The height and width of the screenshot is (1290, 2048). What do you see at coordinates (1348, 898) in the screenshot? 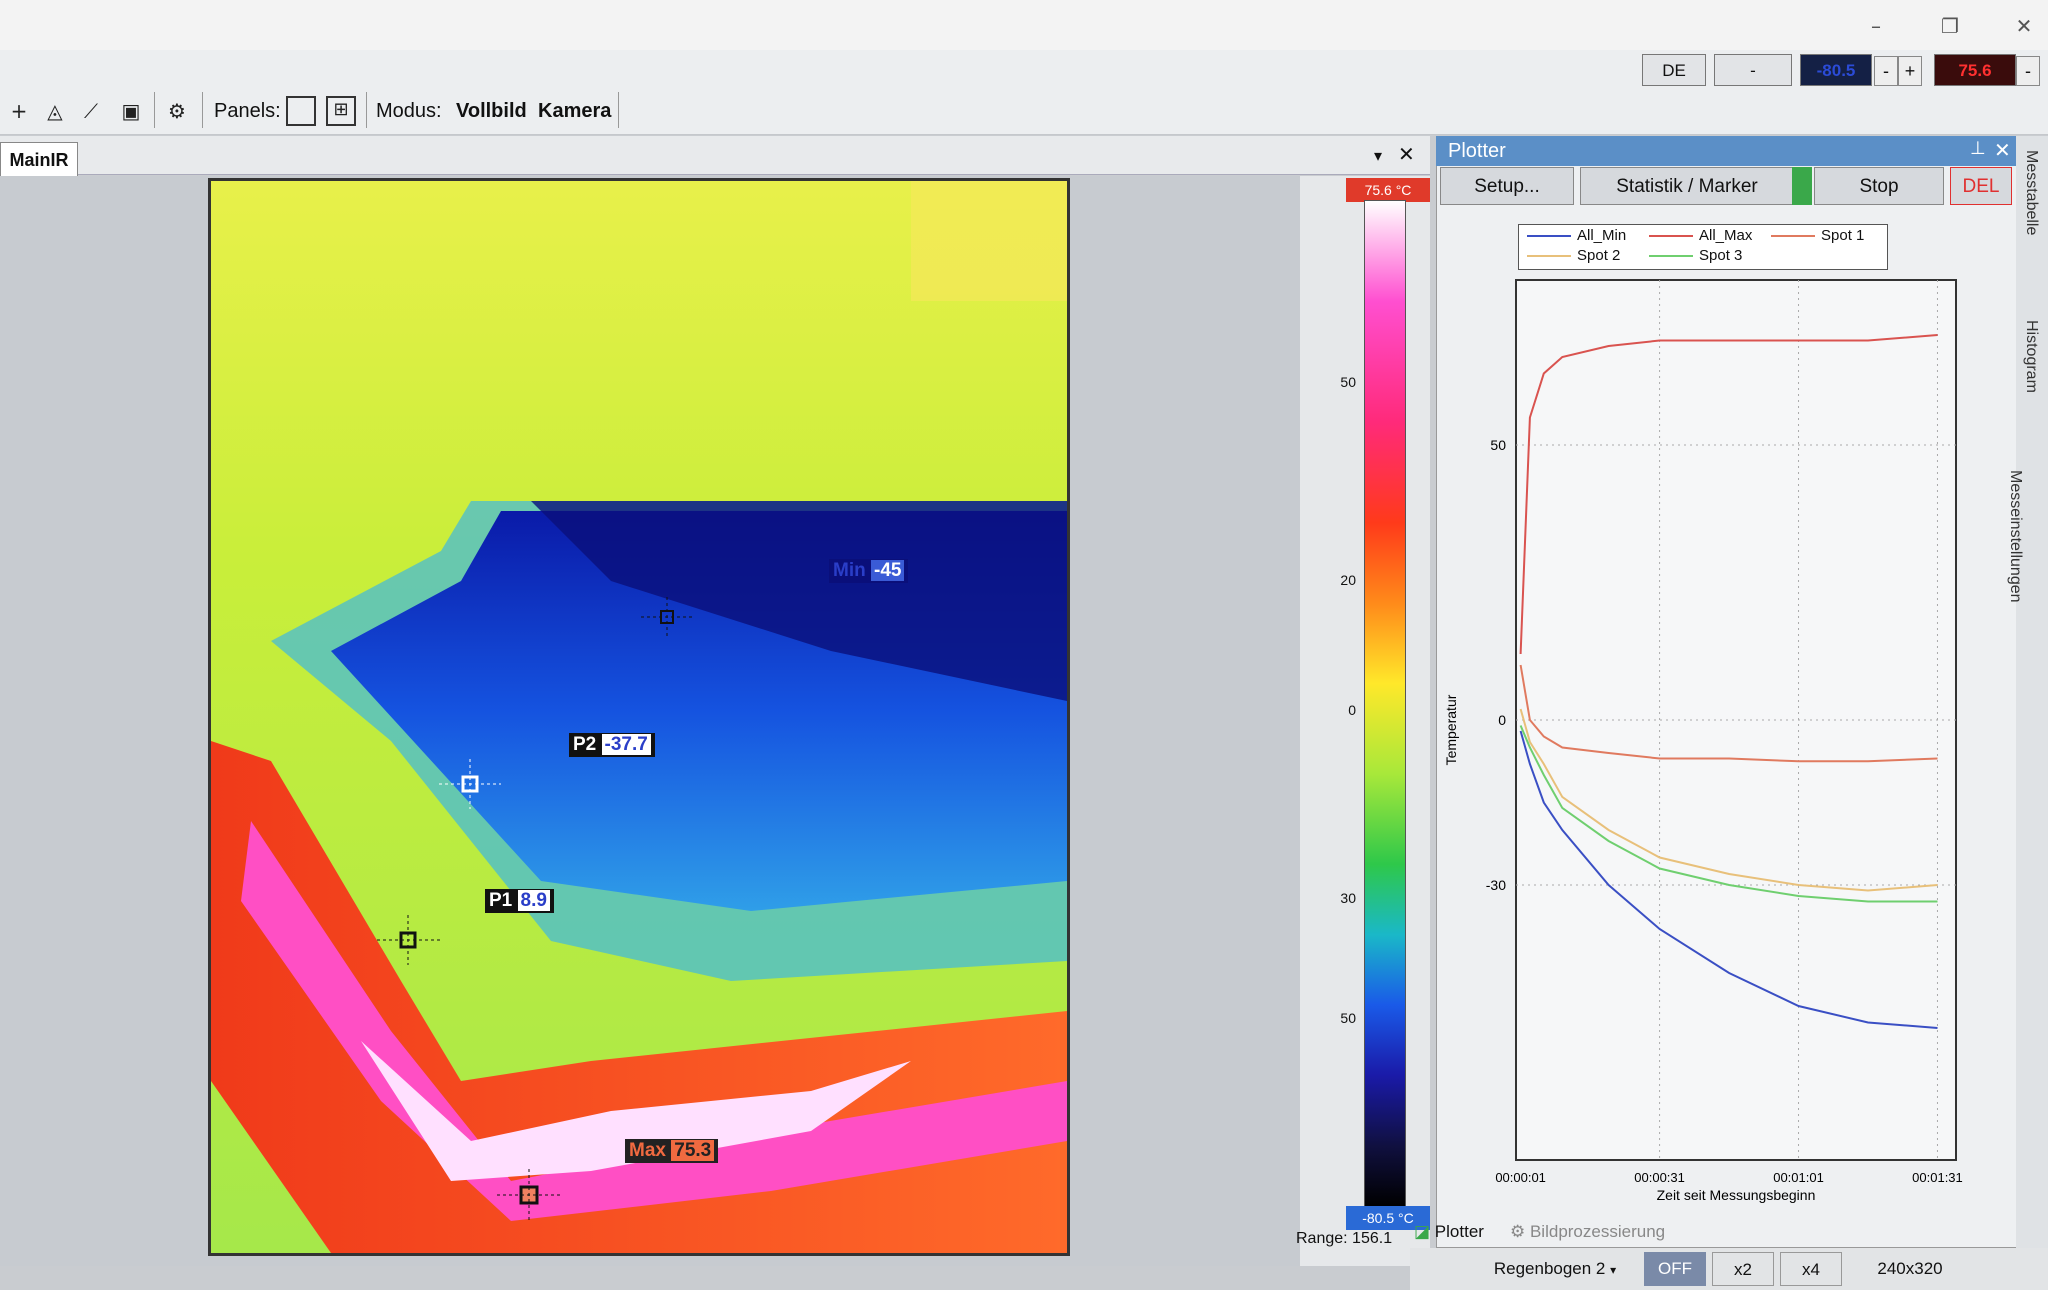
I see `scale-tick: 30` at bounding box center [1348, 898].